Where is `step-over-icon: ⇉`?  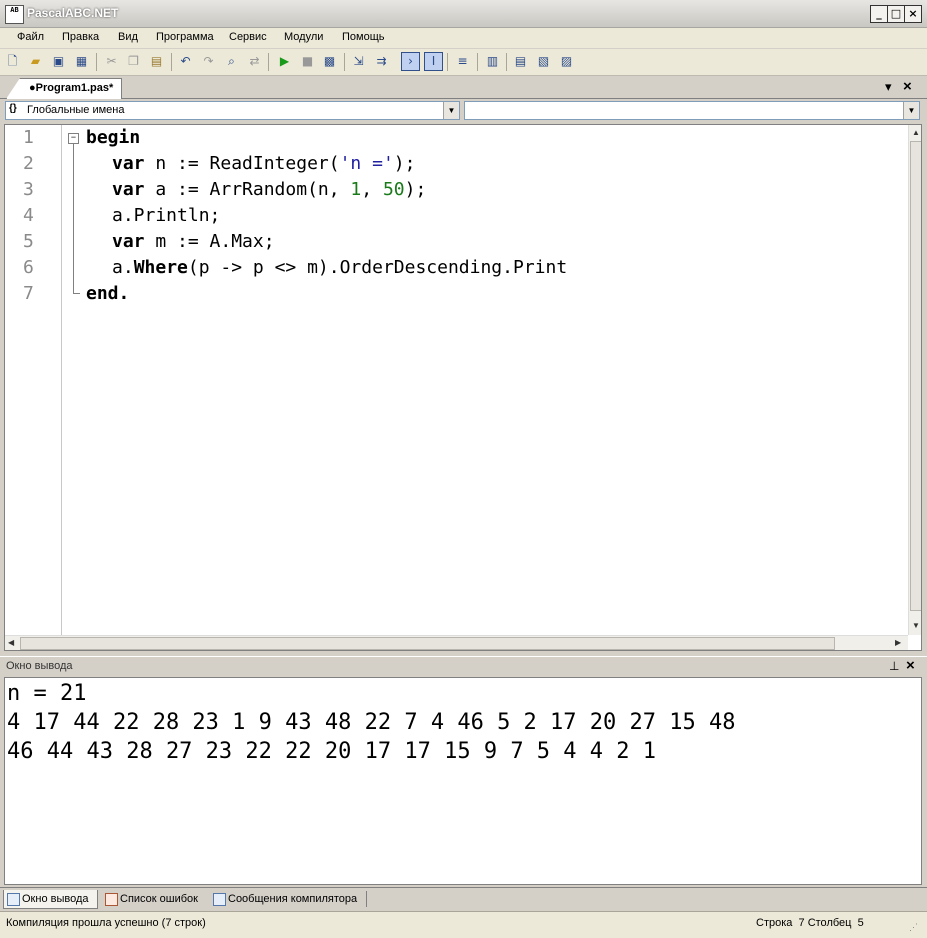 step-over-icon: ⇉ is located at coordinates (381, 61).